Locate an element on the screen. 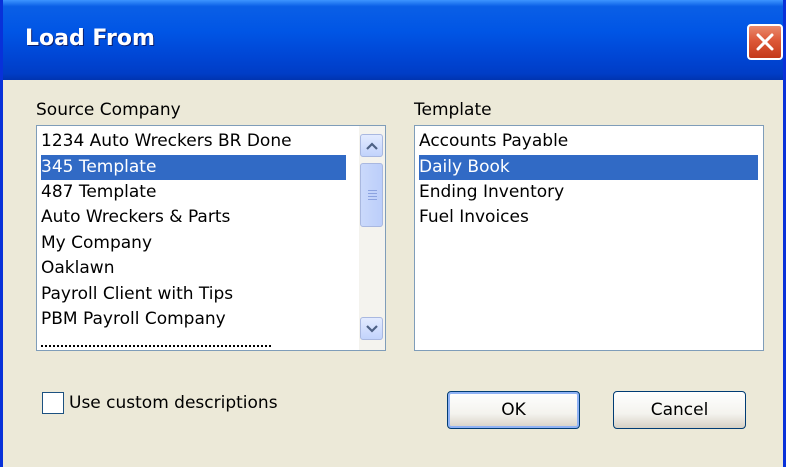  source-scrollbar is located at coordinates (372, 238).